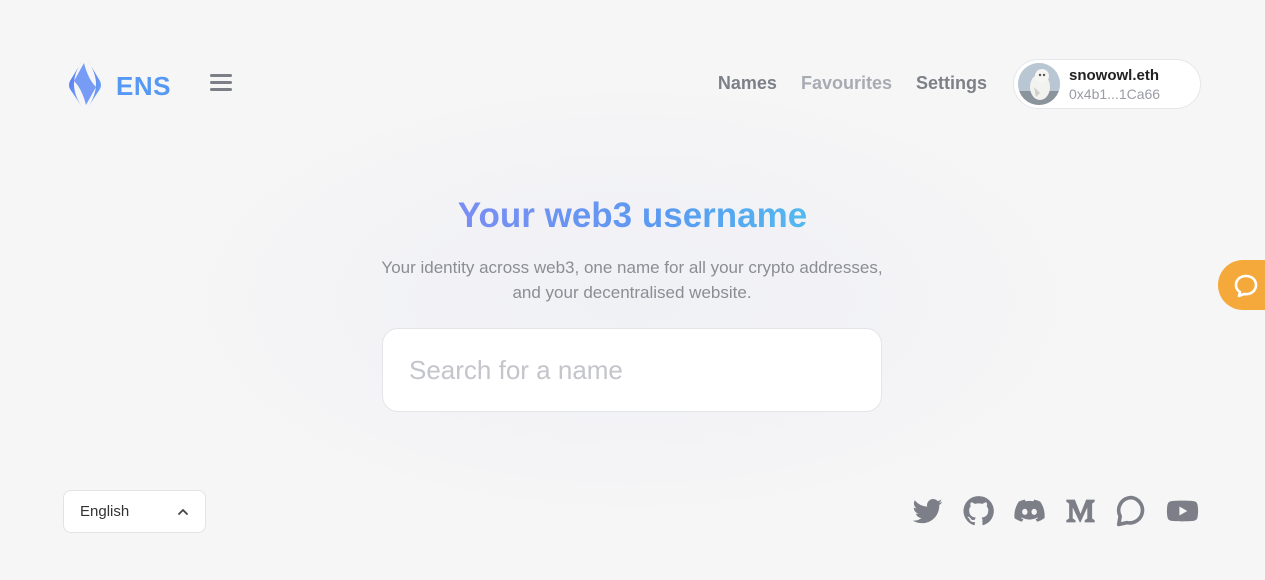 The width and height of the screenshot is (1265, 580). Describe the element at coordinates (143, 86) in the screenshot. I see `logo-text: ENS` at that location.